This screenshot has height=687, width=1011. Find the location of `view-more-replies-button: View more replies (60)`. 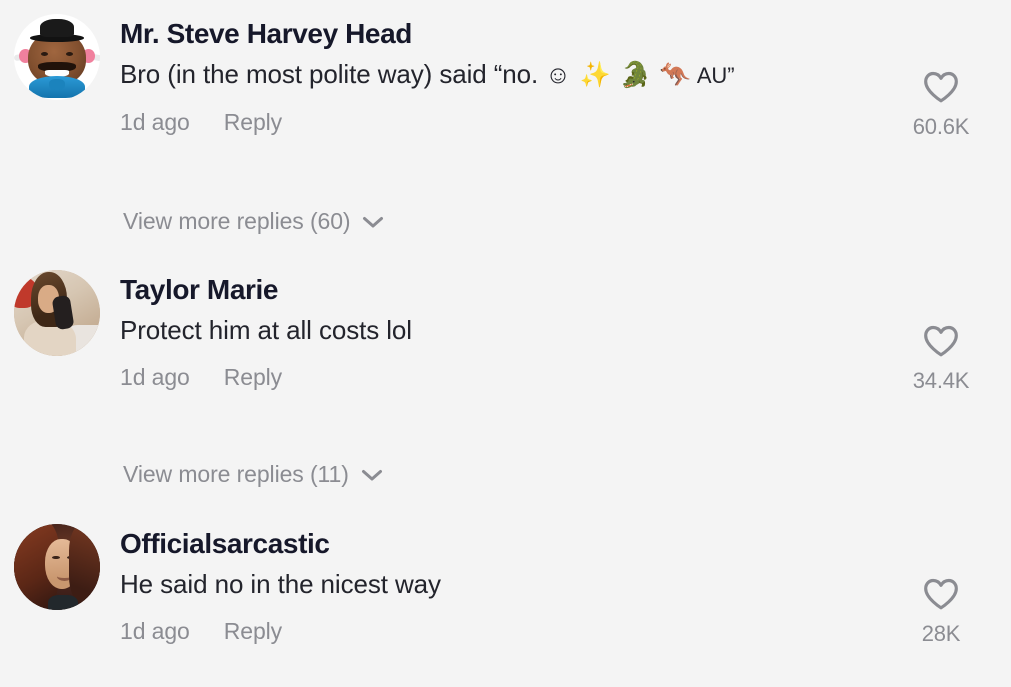

view-more-replies-button: View more replies (60) is located at coordinates (253, 221).